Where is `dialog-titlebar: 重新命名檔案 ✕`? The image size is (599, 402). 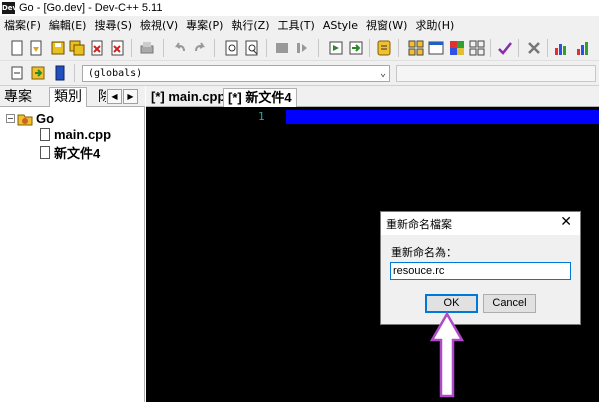
dialog-titlebar: 重新命名檔案 ✕ is located at coordinates (480, 223).